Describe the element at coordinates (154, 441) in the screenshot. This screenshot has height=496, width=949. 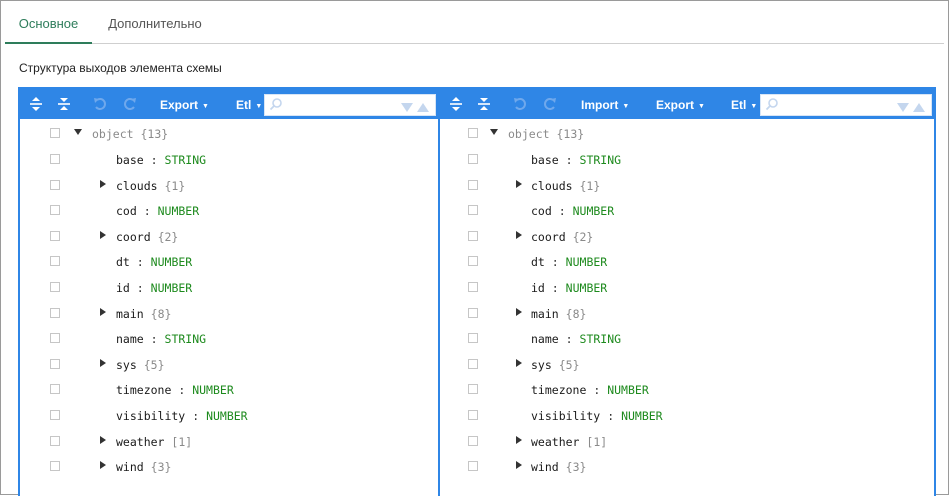
I see `tree-node-key: weather [1]` at that location.